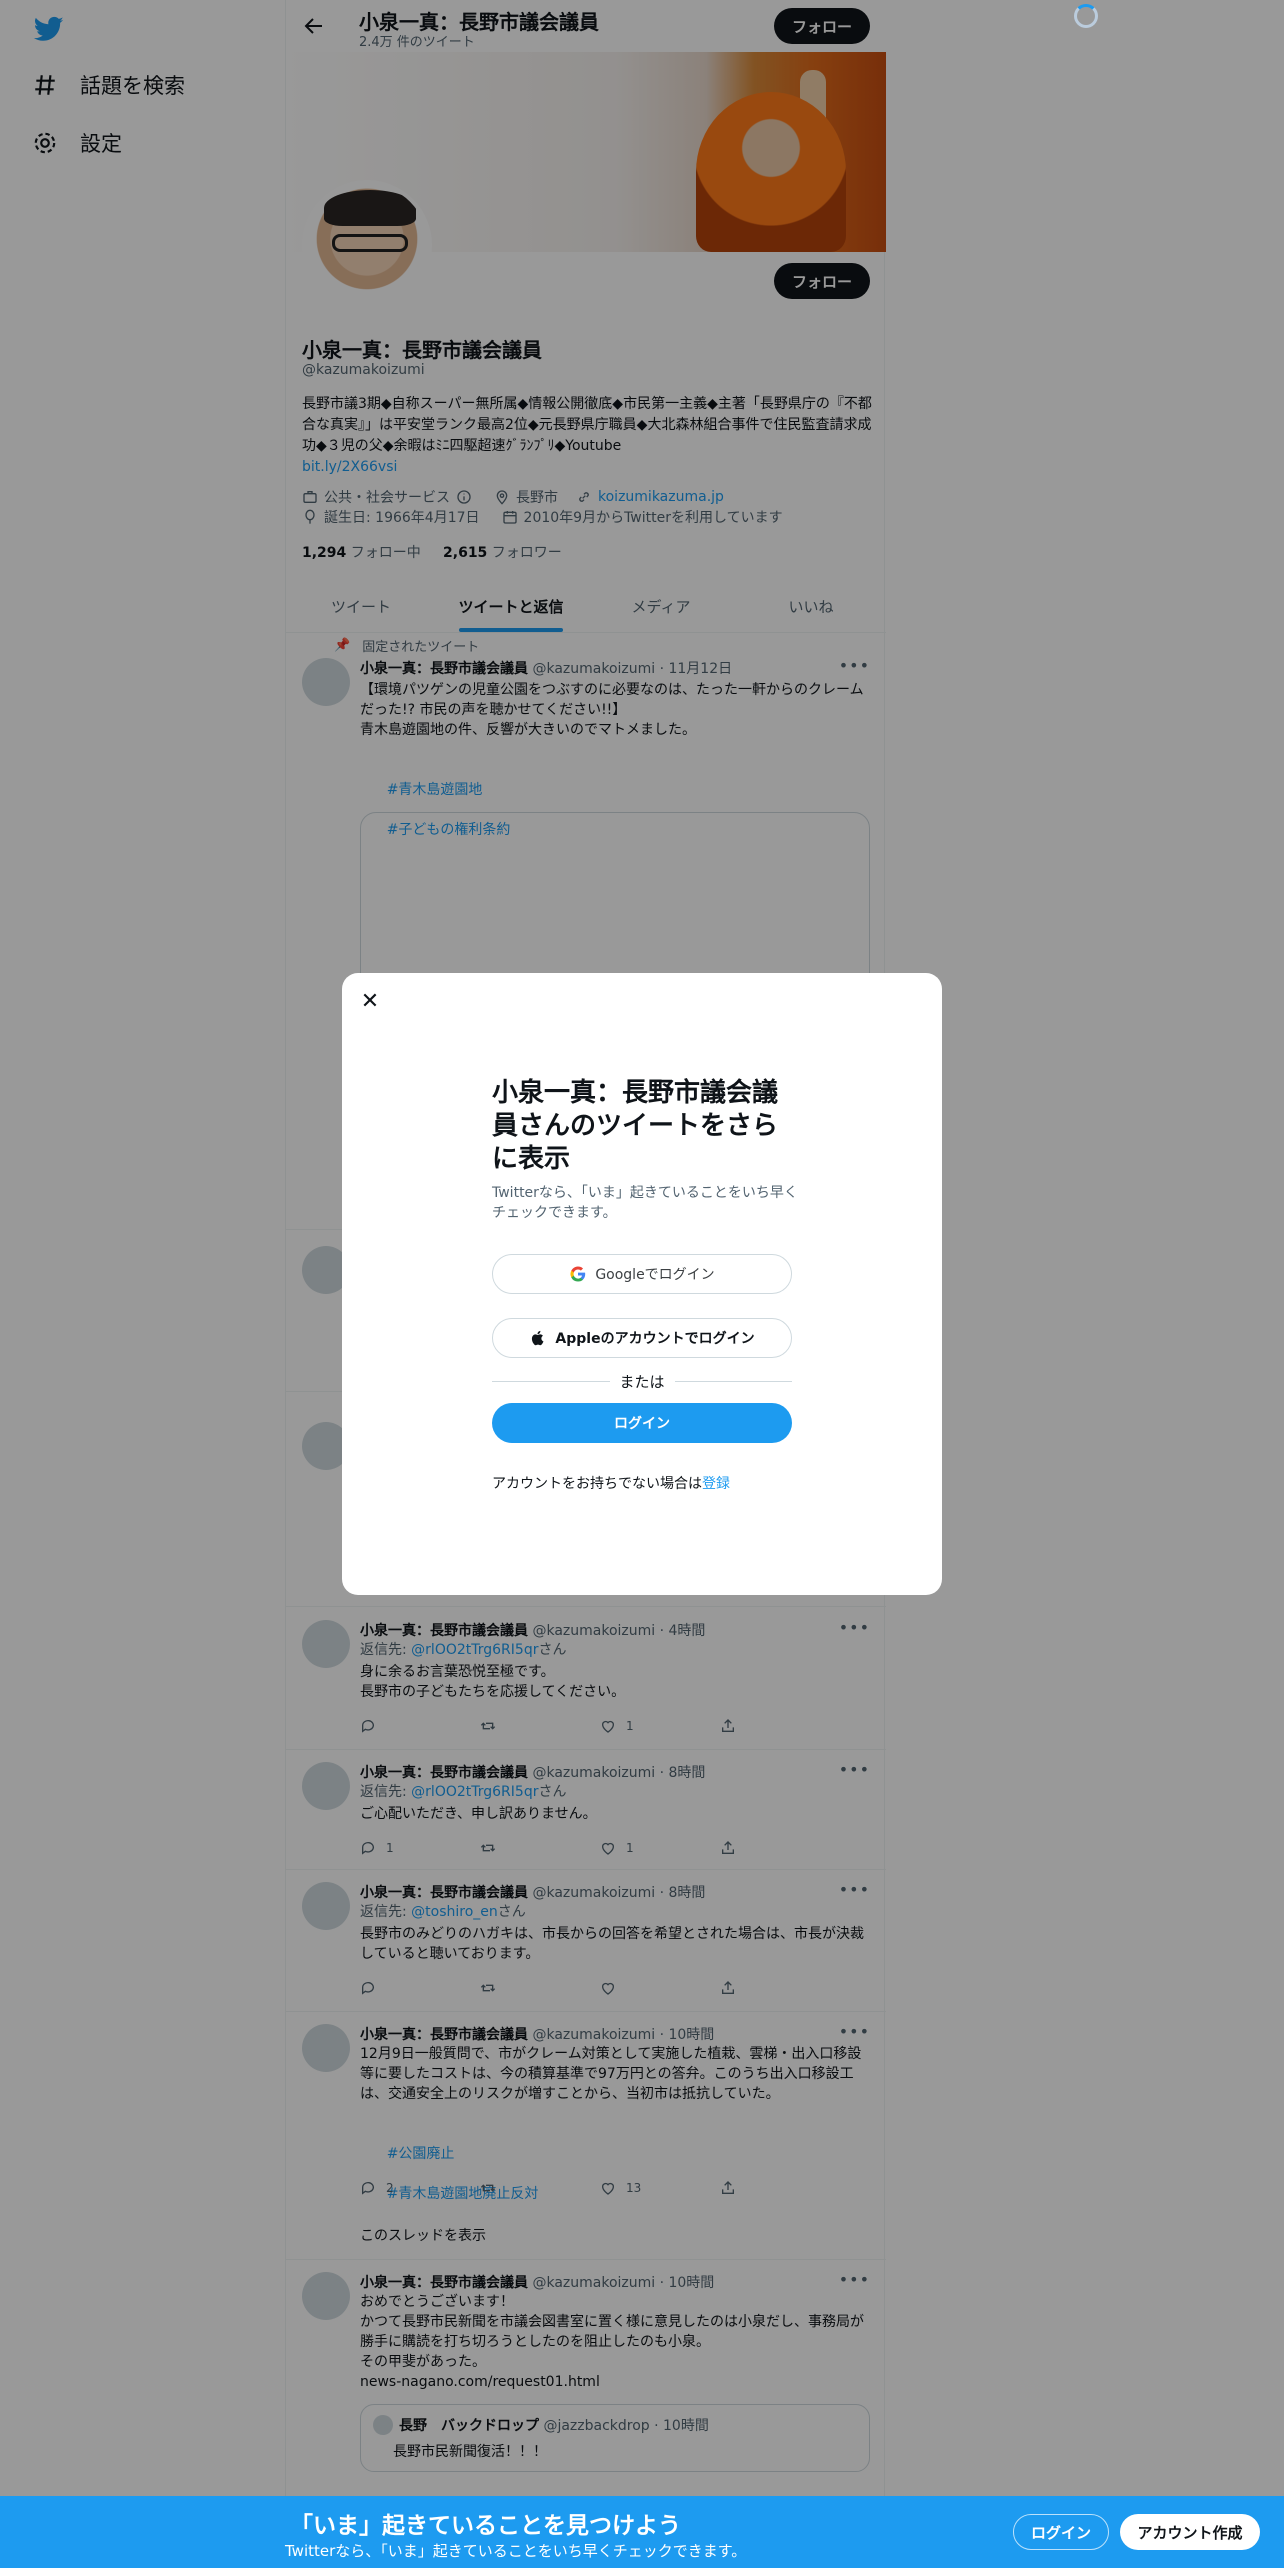  What do you see at coordinates (485, 2526) in the screenshot?
I see `bottom-bar-title: 「いま」起きていることを見つけよう` at bounding box center [485, 2526].